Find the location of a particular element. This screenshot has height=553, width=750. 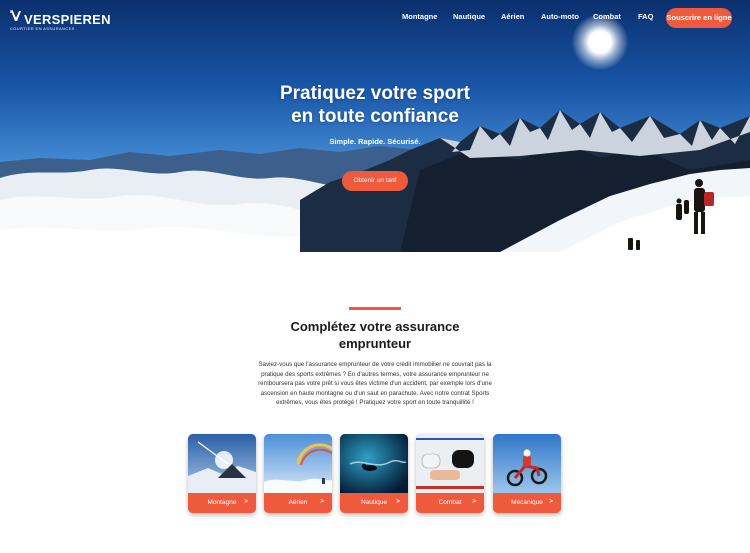

section-divider is located at coordinates (375, 308).